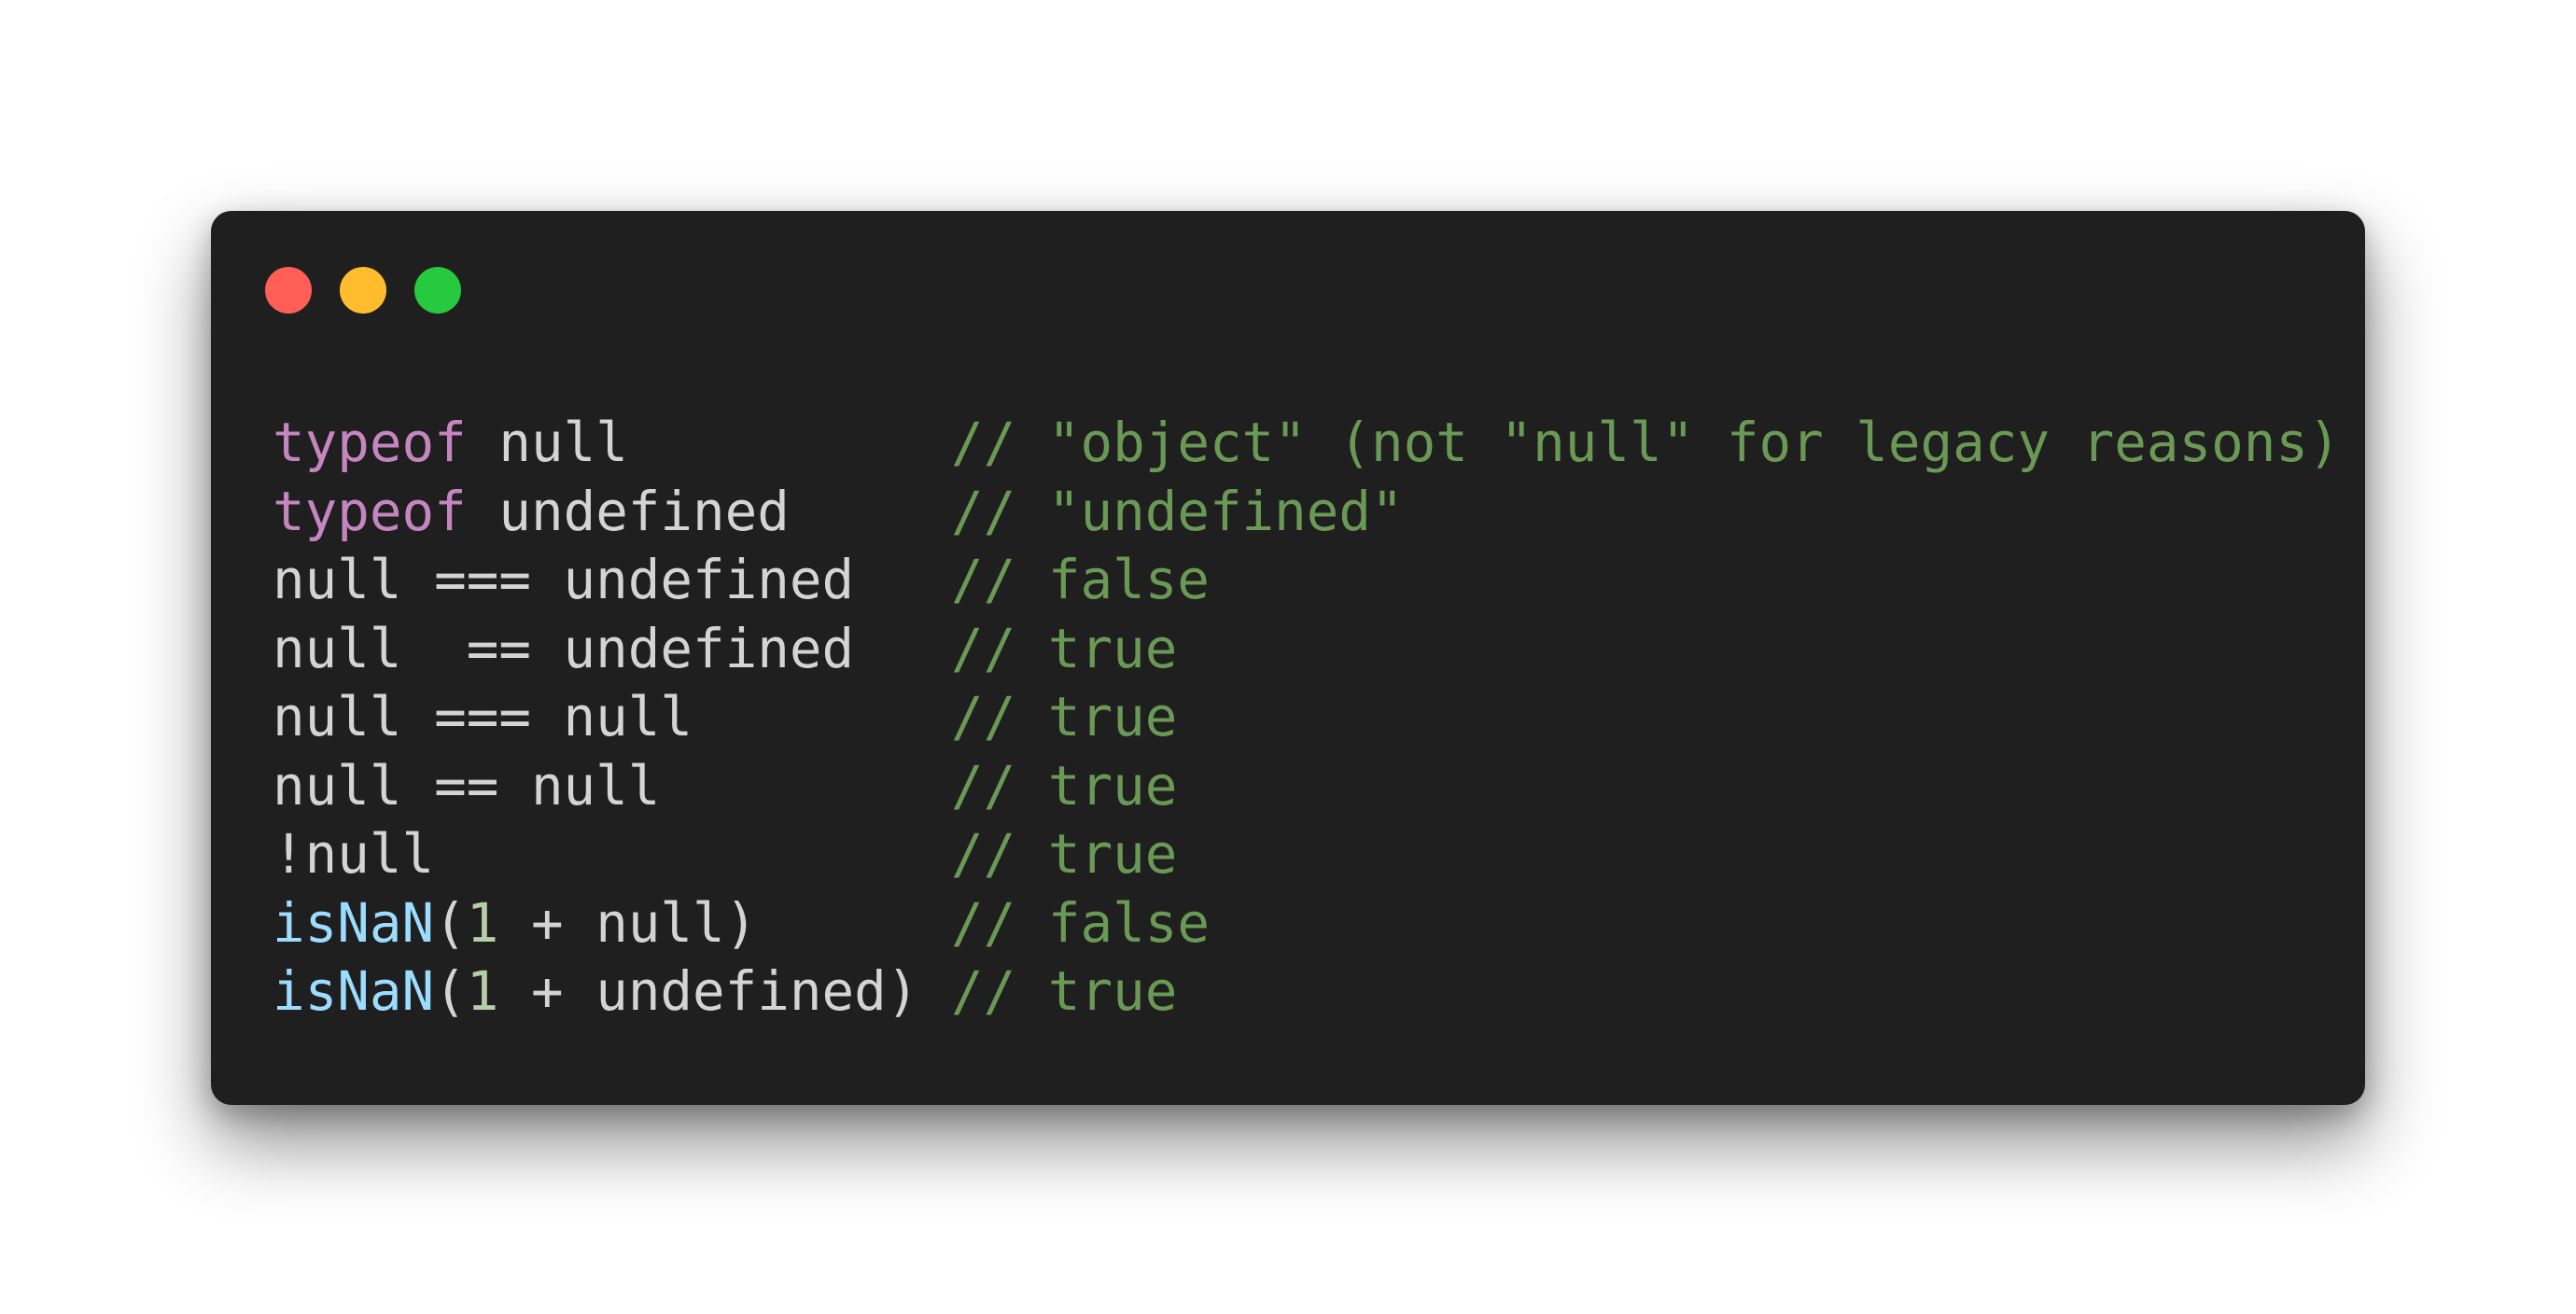 This screenshot has height=1314, width=2576. What do you see at coordinates (437, 290) in the screenshot?
I see `maximize-button` at bounding box center [437, 290].